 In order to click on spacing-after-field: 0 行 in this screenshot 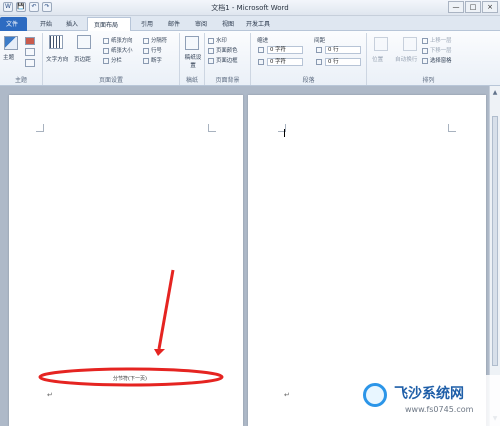, I will do `click(343, 62)`.